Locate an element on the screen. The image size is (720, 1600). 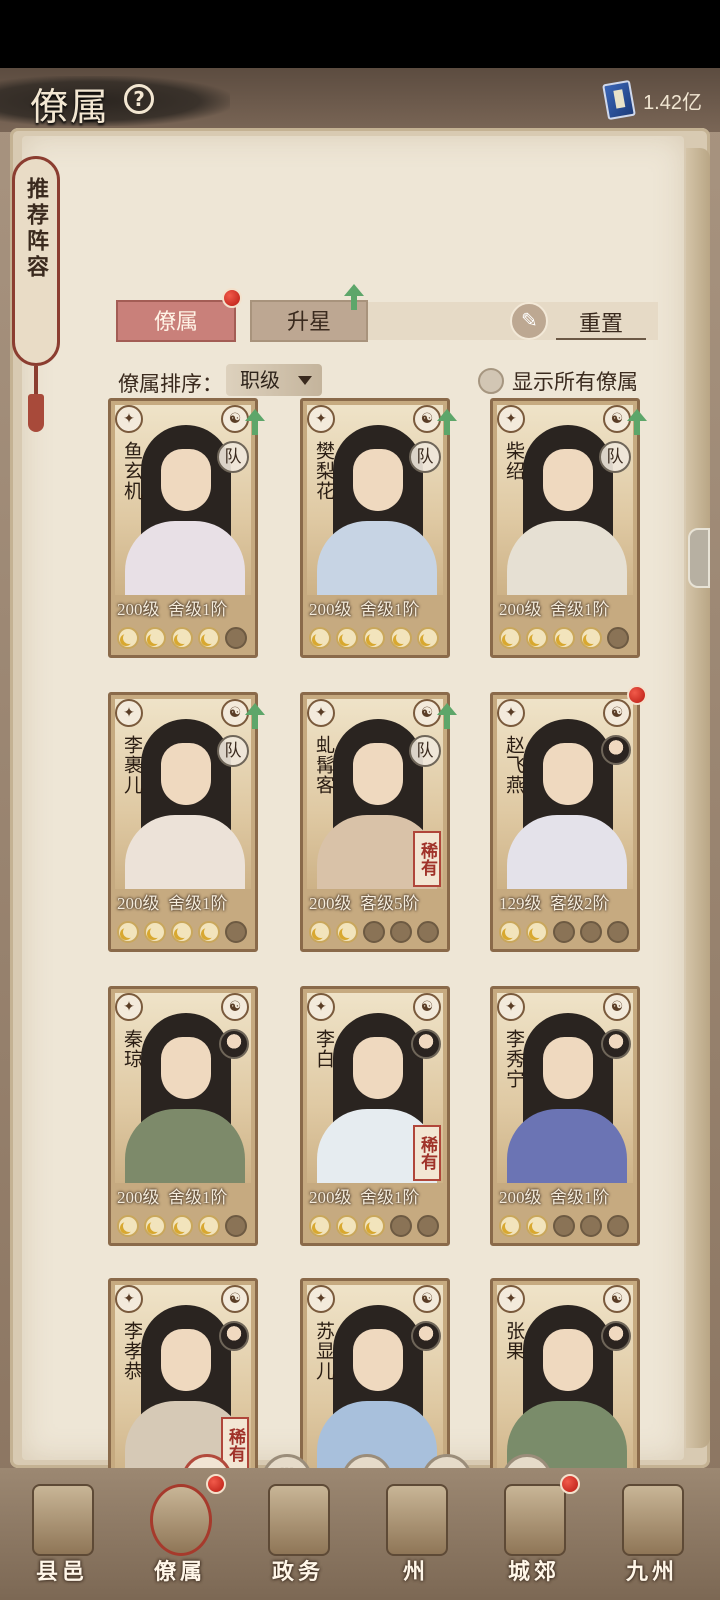
retainer-name: 张果 is located at coordinates (514, 1341).